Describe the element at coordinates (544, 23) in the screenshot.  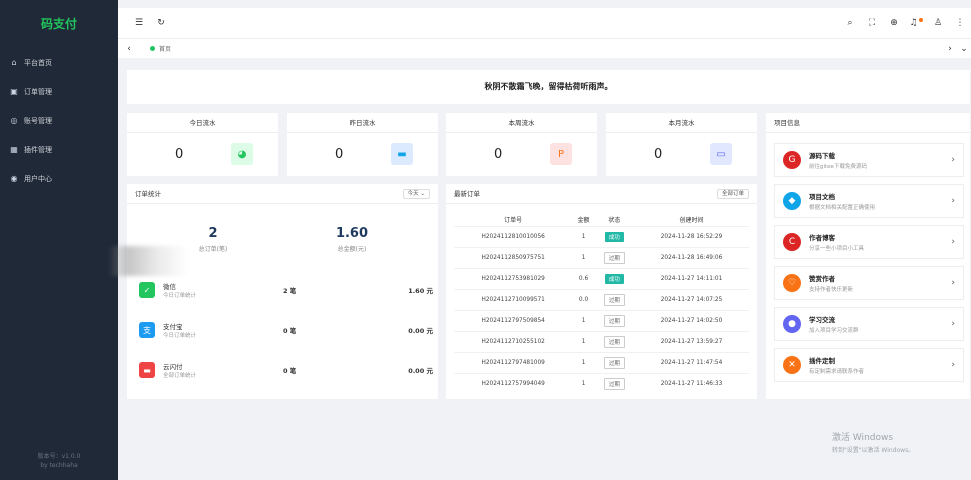
I see `top-bar: ☰ ↻ ⌕ ⛶ ⊕ ♫ ♙ ⋮` at that location.